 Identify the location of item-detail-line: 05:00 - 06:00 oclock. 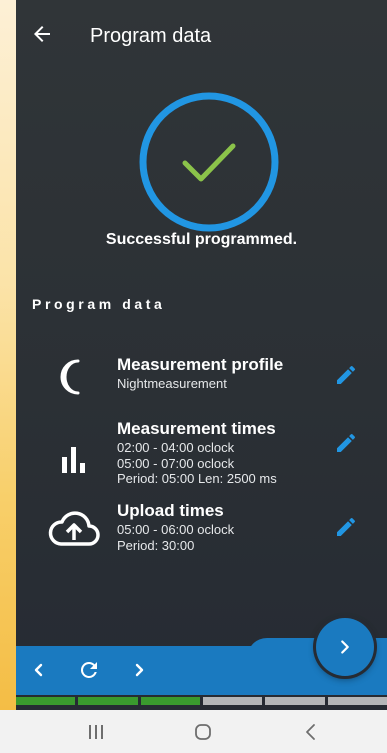
(176, 529).